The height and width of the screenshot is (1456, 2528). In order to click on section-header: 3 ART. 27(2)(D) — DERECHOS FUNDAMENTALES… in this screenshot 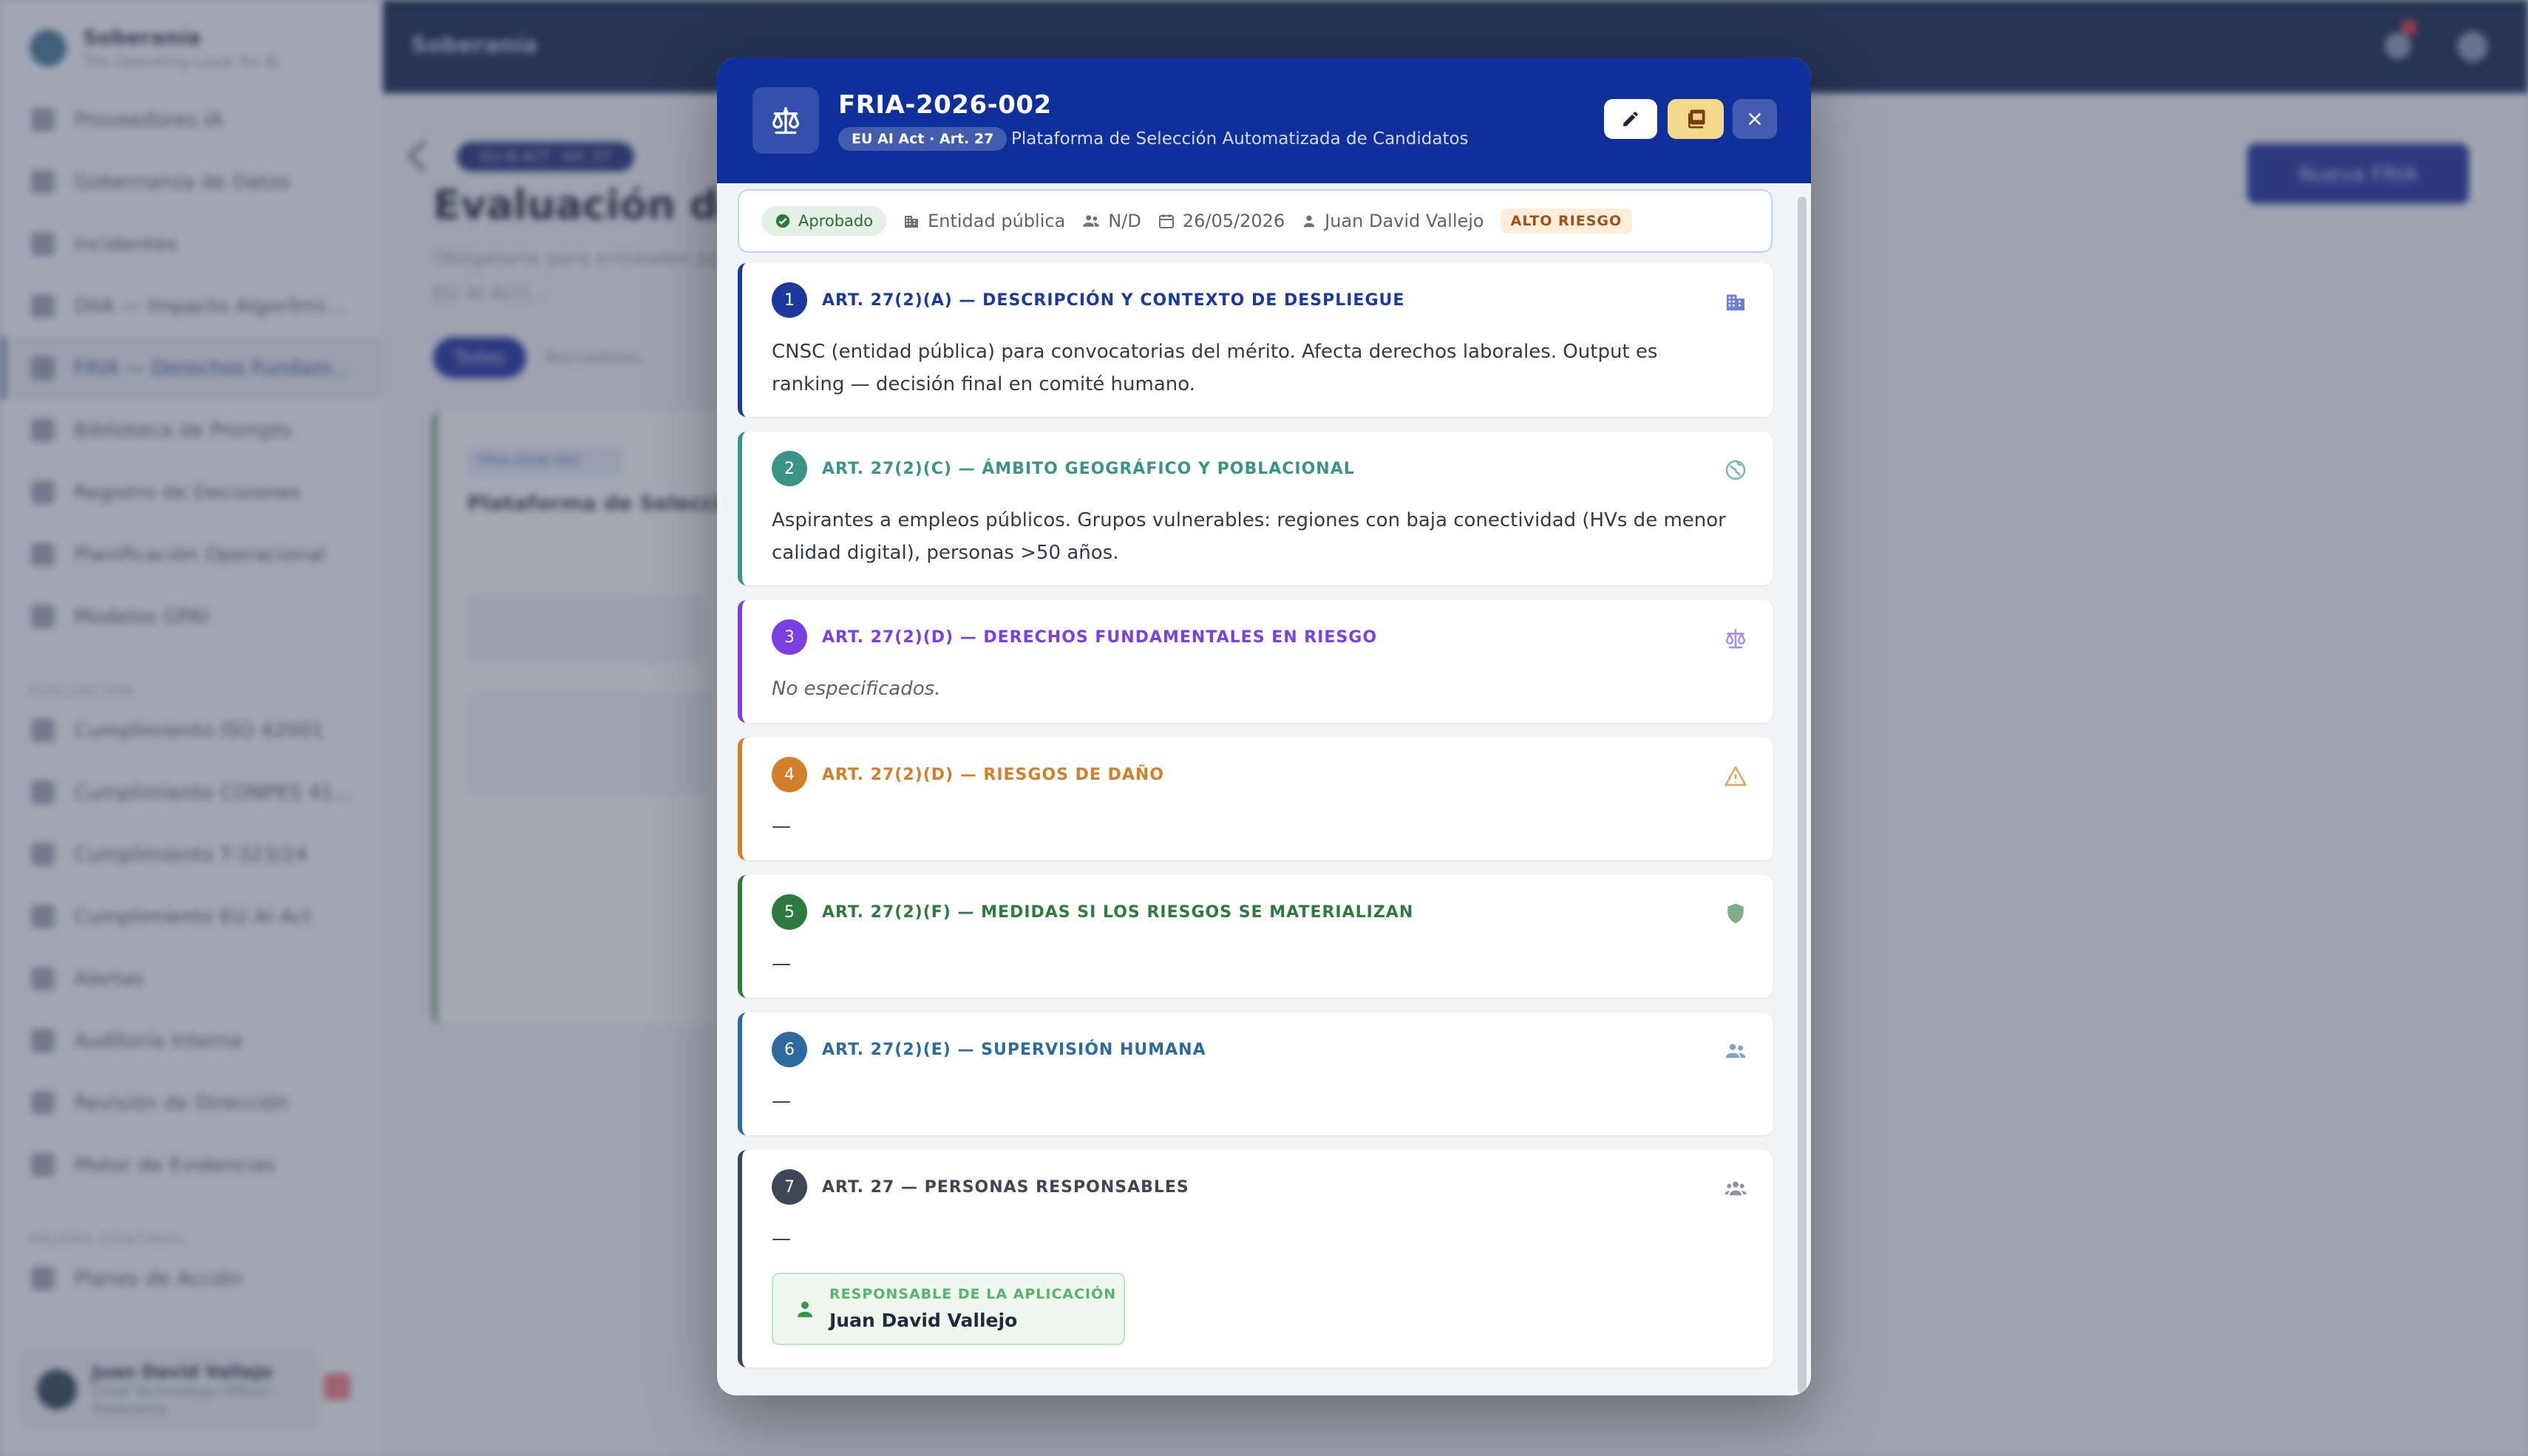, I will do `click(1074, 637)`.